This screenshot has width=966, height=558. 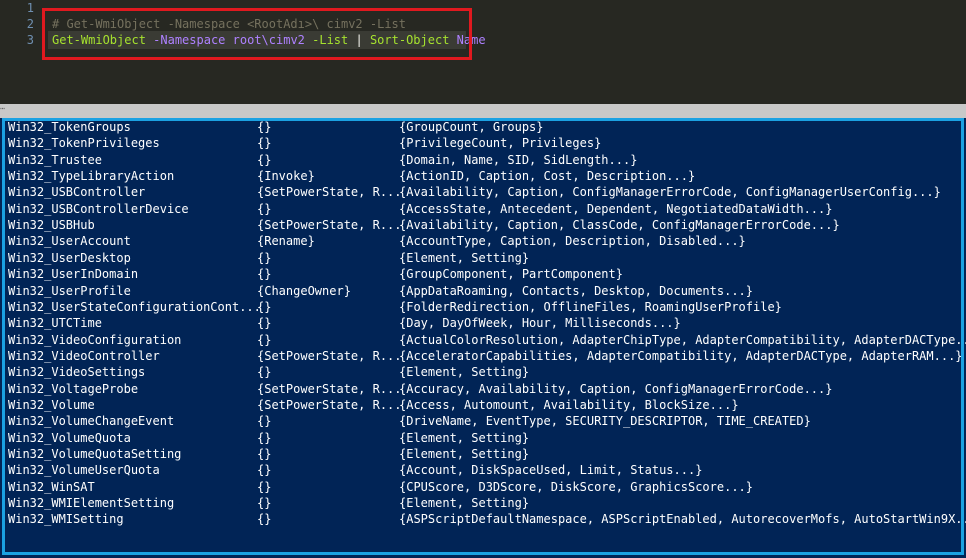 What do you see at coordinates (257, 34) in the screenshot?
I see `command-highlight-box` at bounding box center [257, 34].